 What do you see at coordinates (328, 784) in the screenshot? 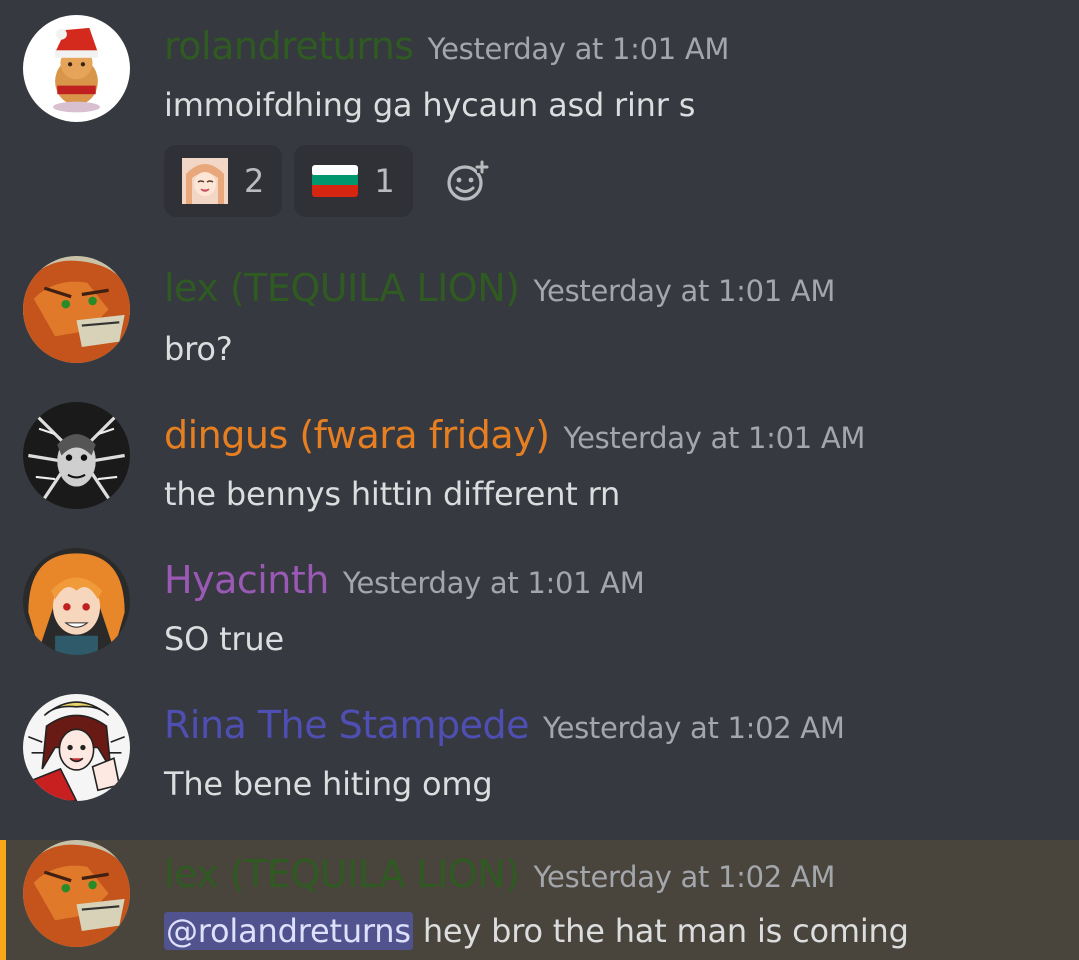
I see `message-text: The bene hiting omg` at bounding box center [328, 784].